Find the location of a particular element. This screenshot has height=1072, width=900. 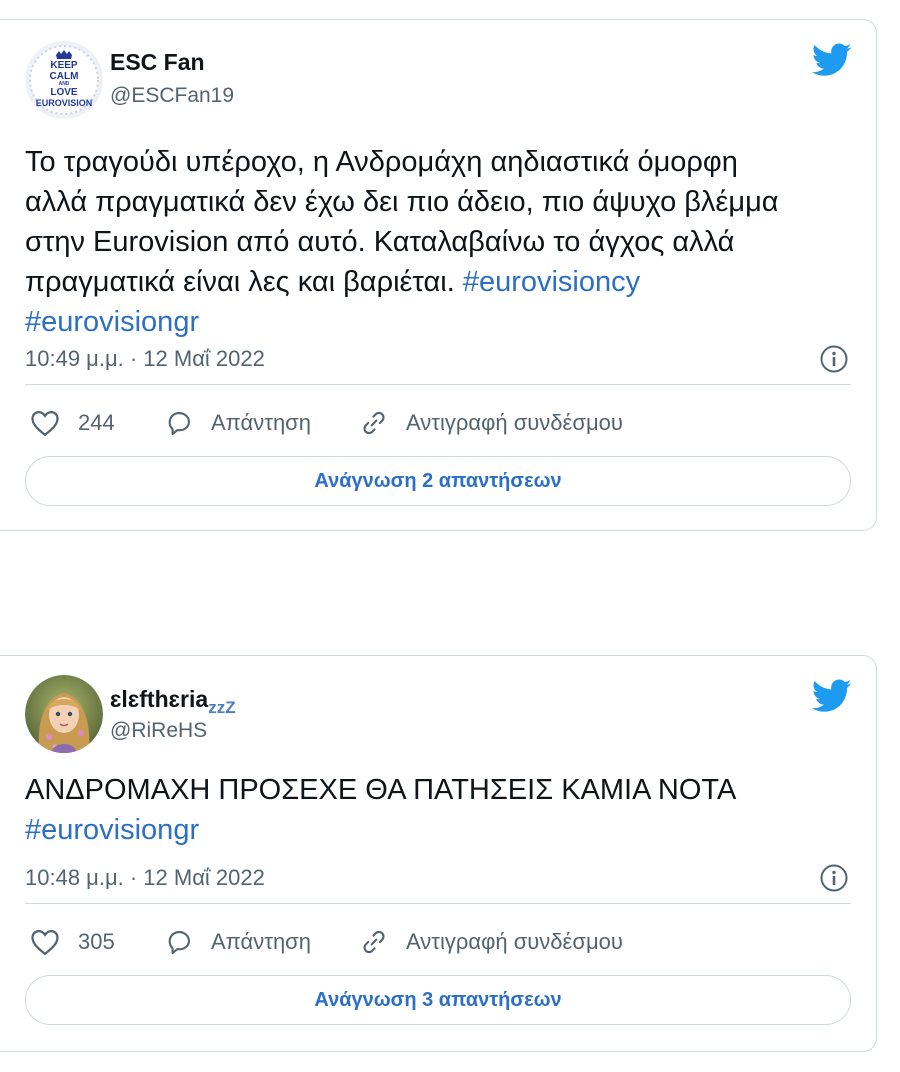

tweet-text-segment: πραγματικά είναι λες και βαριέται. is located at coordinates (240, 282).